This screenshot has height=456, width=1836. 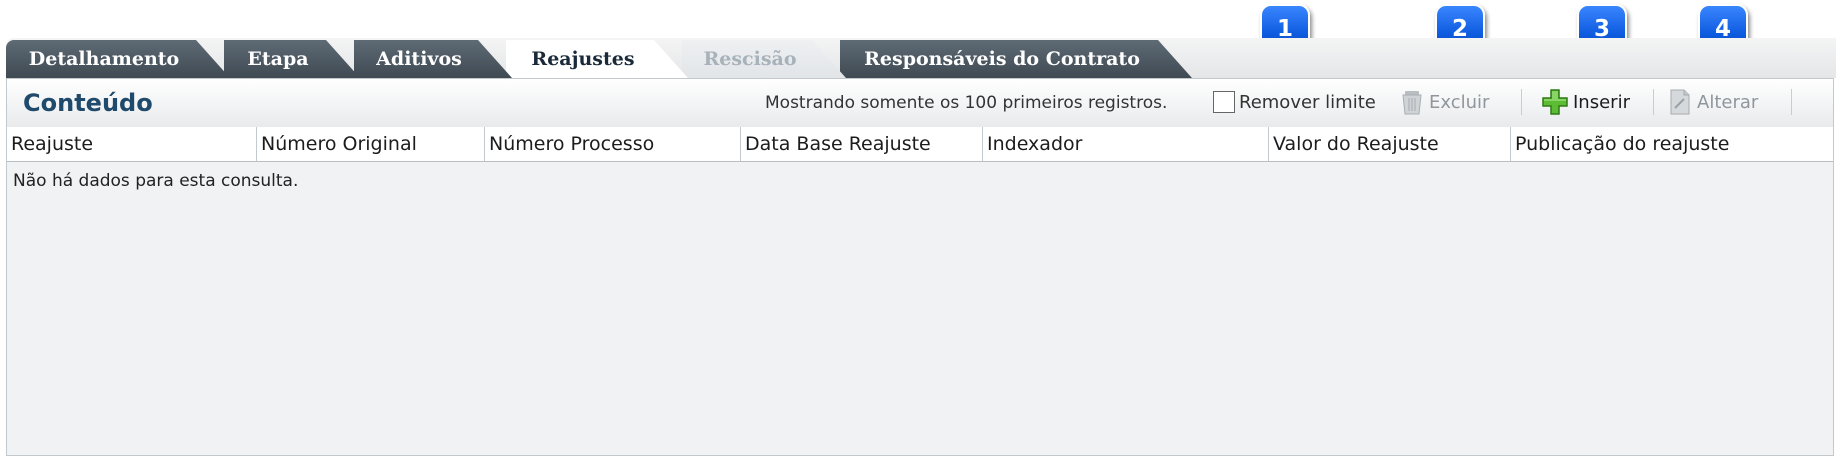 What do you see at coordinates (597, 59) in the screenshot?
I see `tab-reajustes: Reajustes` at bounding box center [597, 59].